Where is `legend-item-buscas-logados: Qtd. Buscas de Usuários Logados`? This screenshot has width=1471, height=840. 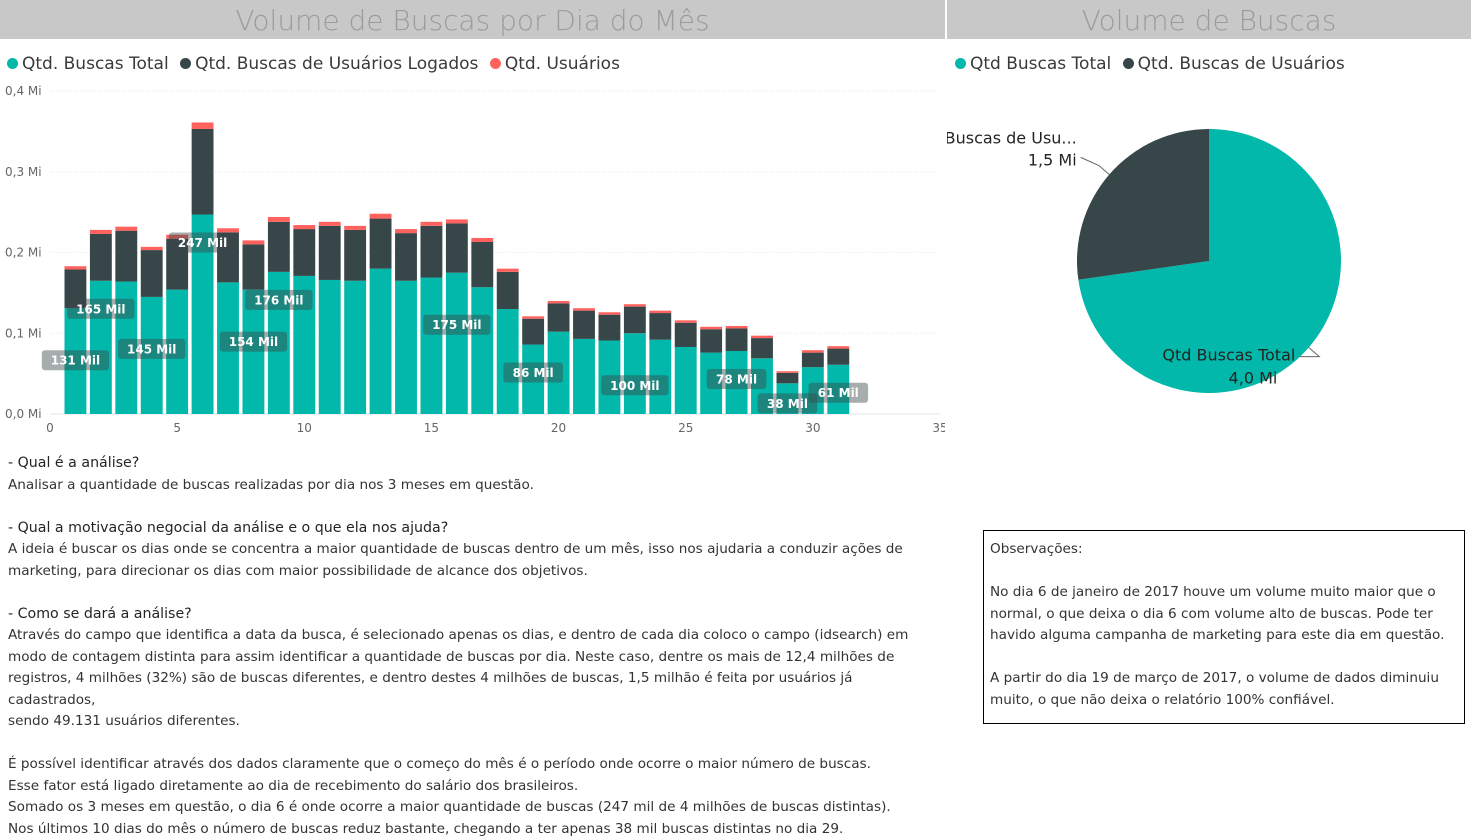
legend-item-buscas-logados: Qtd. Buscas de Usuários Logados is located at coordinates (329, 64).